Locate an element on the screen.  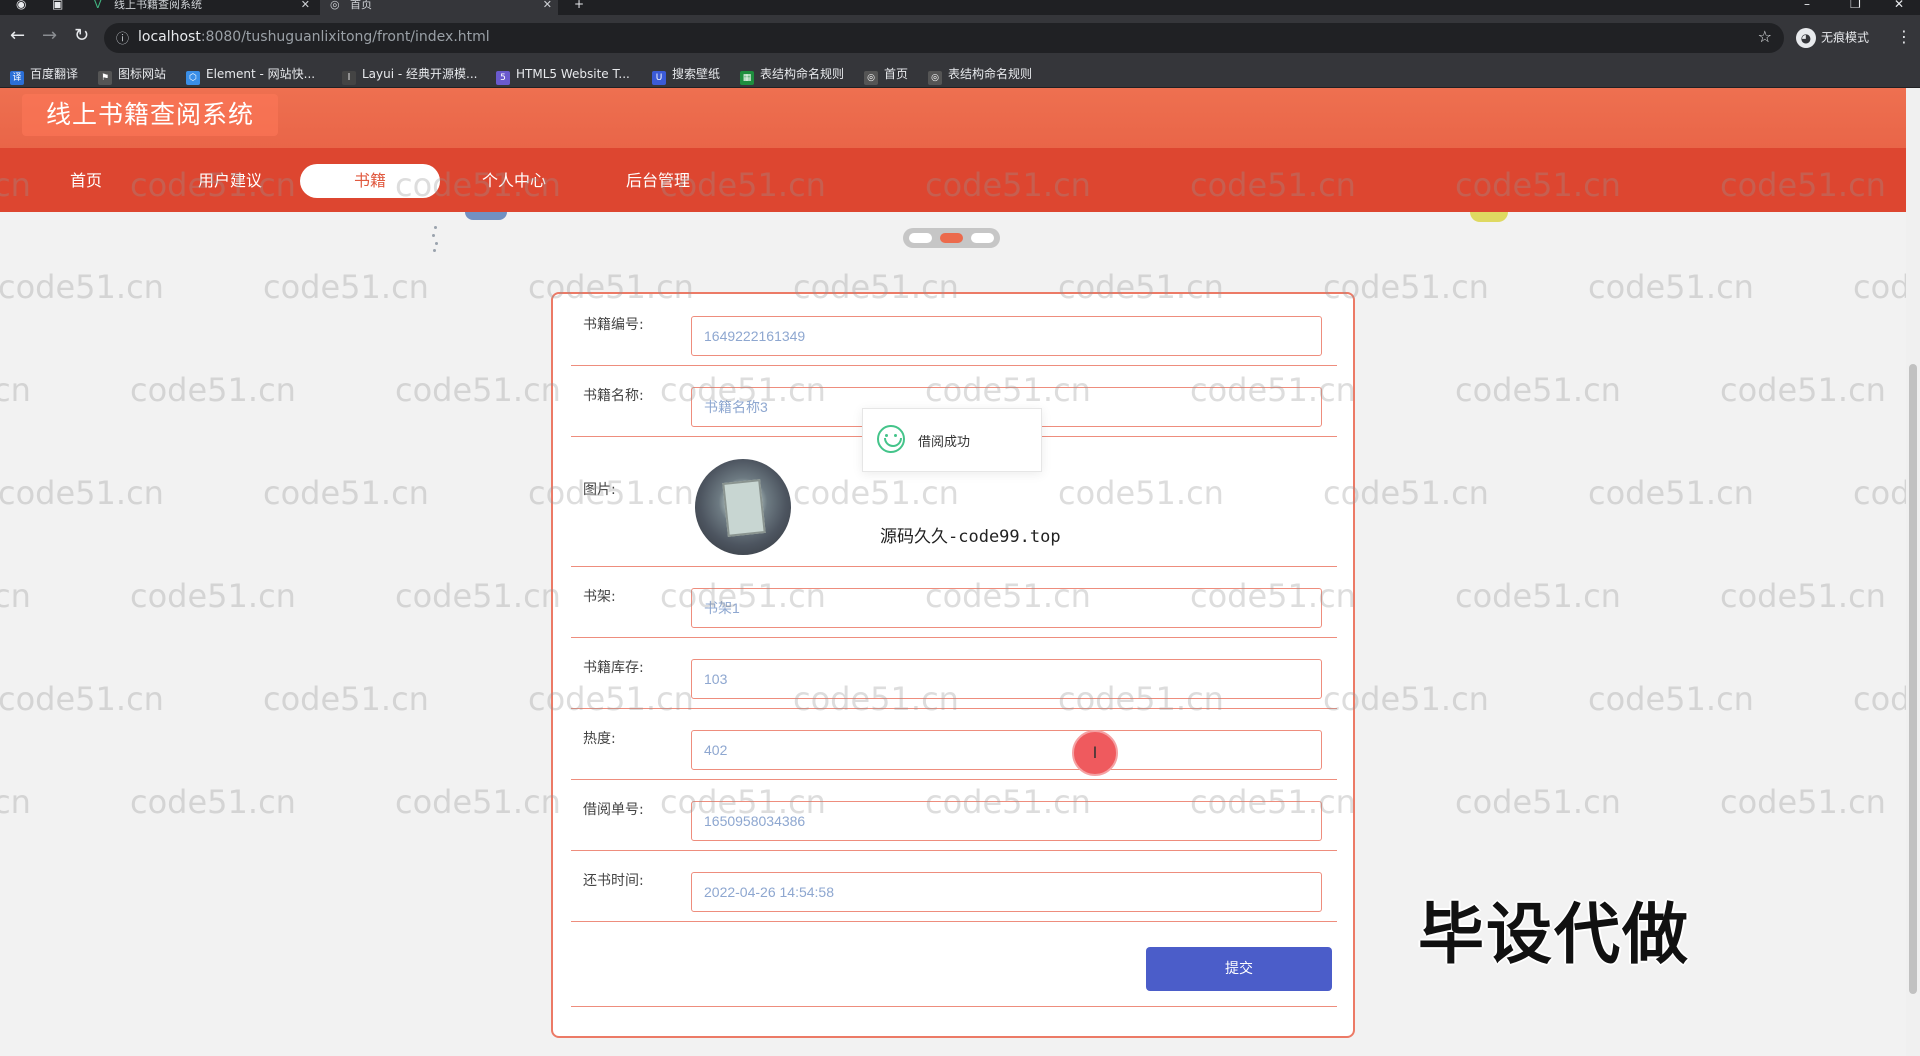
nav-personal-center: 个人中心 is located at coordinates (514, 181).